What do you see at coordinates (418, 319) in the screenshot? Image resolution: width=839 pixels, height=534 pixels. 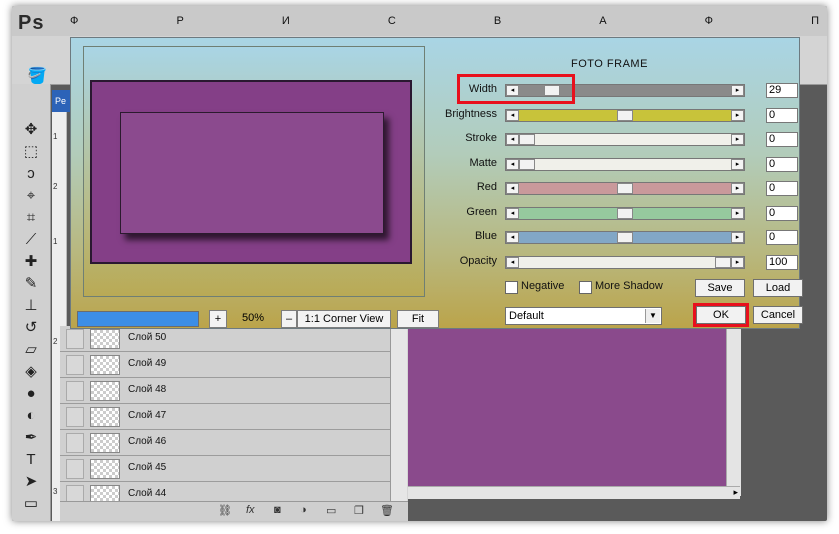 I see `fit-button: Fit` at bounding box center [418, 319].